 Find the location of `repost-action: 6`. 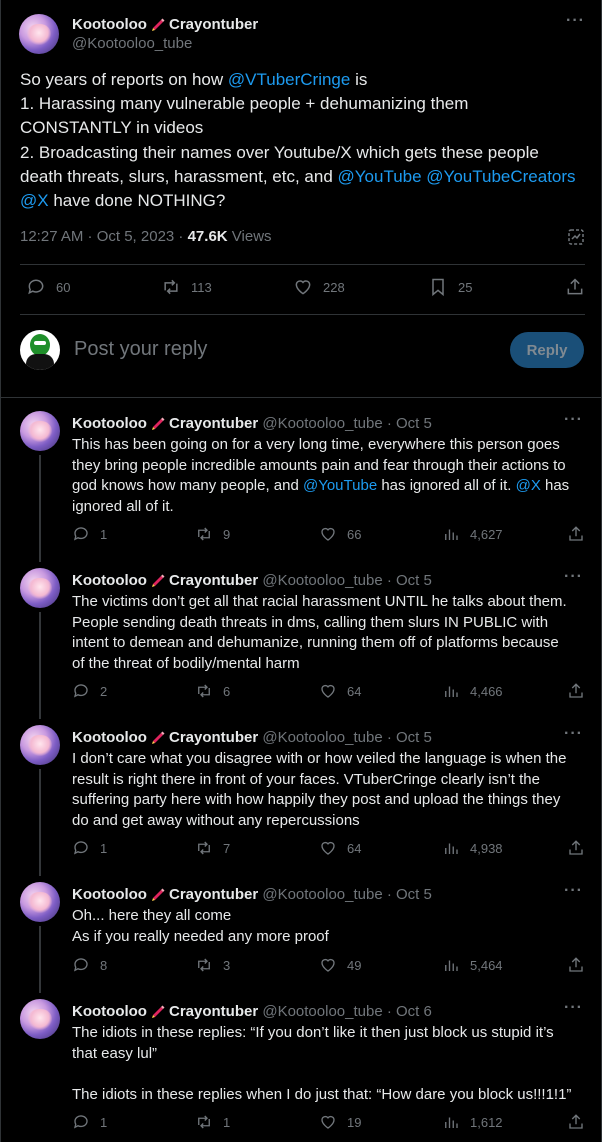

repost-action: 6 is located at coordinates (212, 691).